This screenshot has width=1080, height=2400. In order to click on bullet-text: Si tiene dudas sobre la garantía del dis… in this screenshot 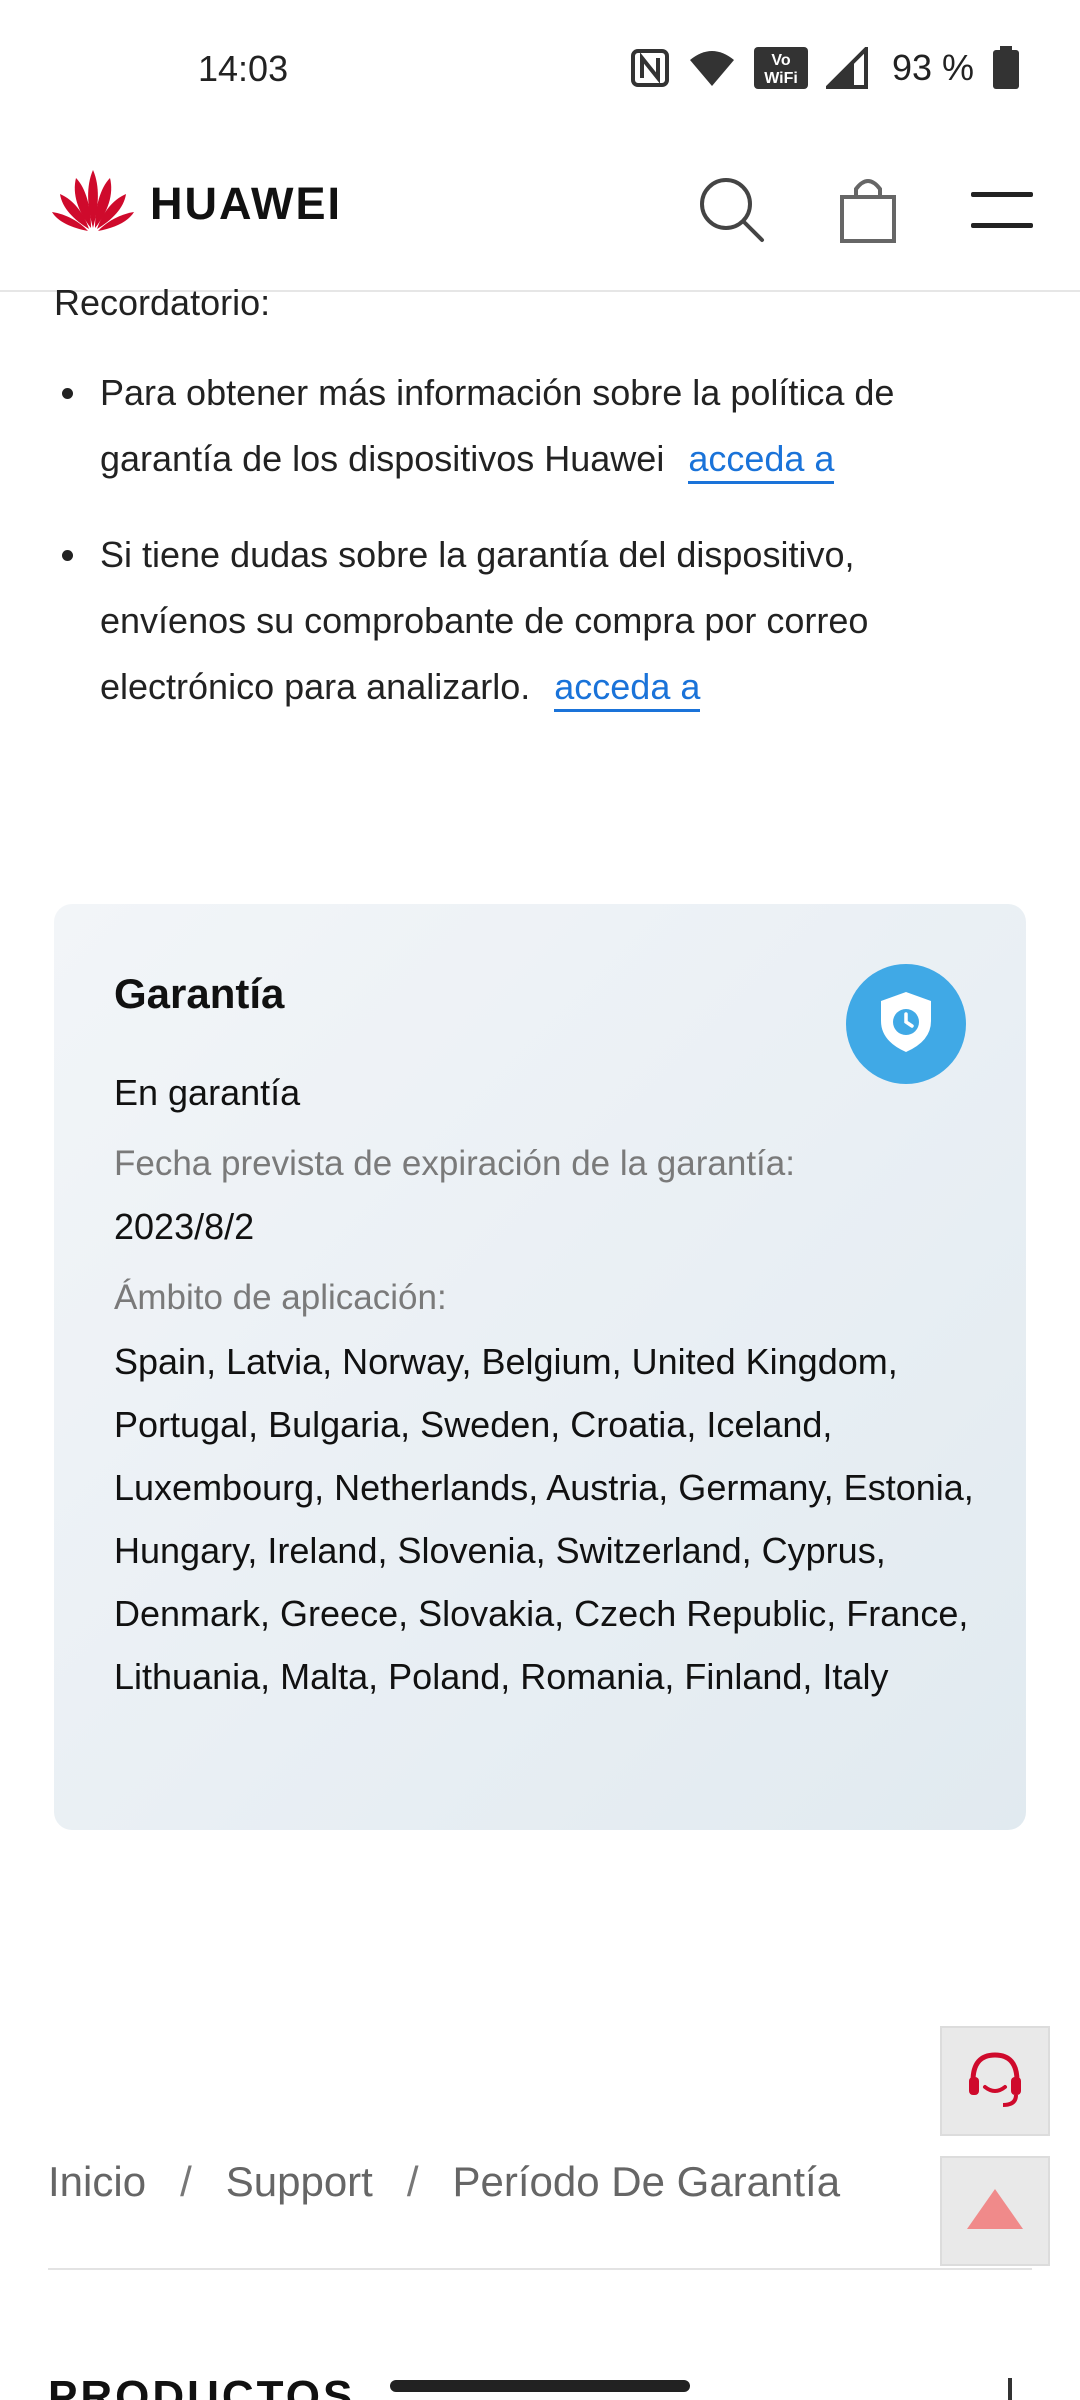, I will do `click(484, 620)`.